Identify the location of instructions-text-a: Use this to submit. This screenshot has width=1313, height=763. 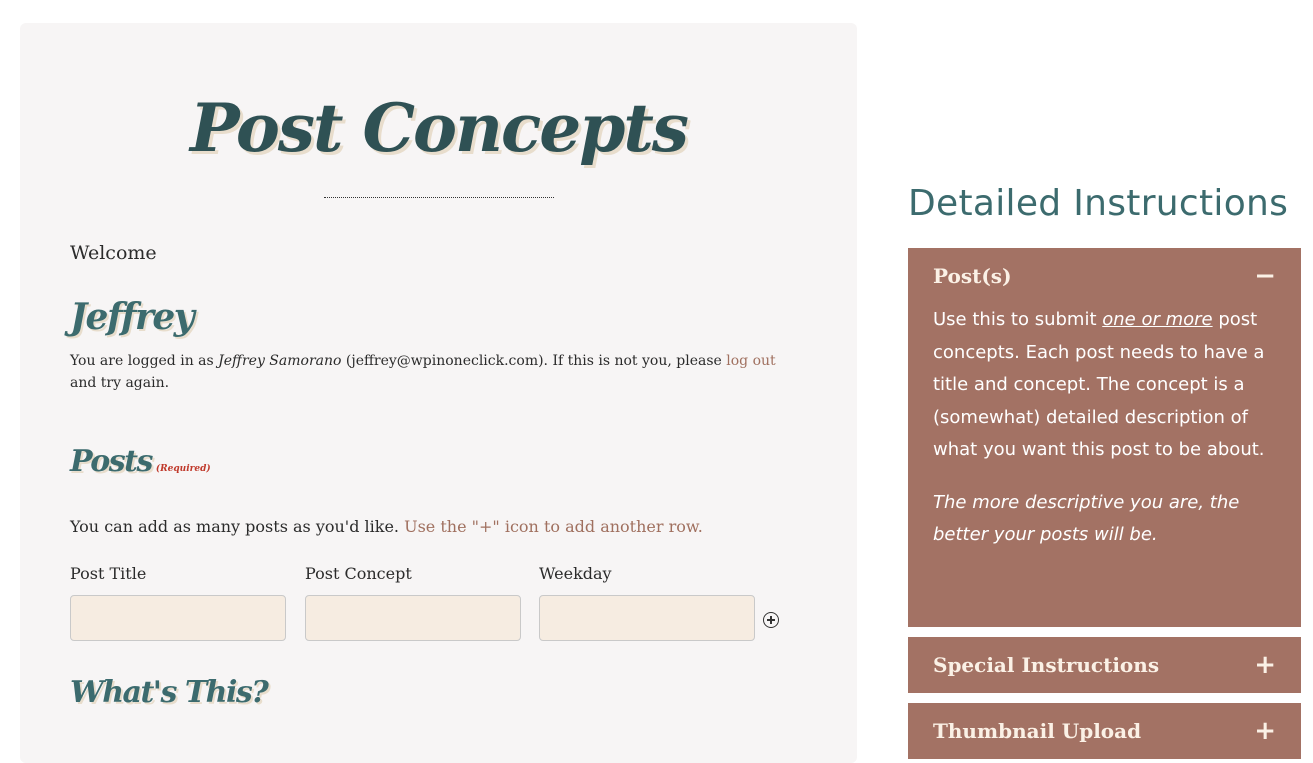
(1018, 319).